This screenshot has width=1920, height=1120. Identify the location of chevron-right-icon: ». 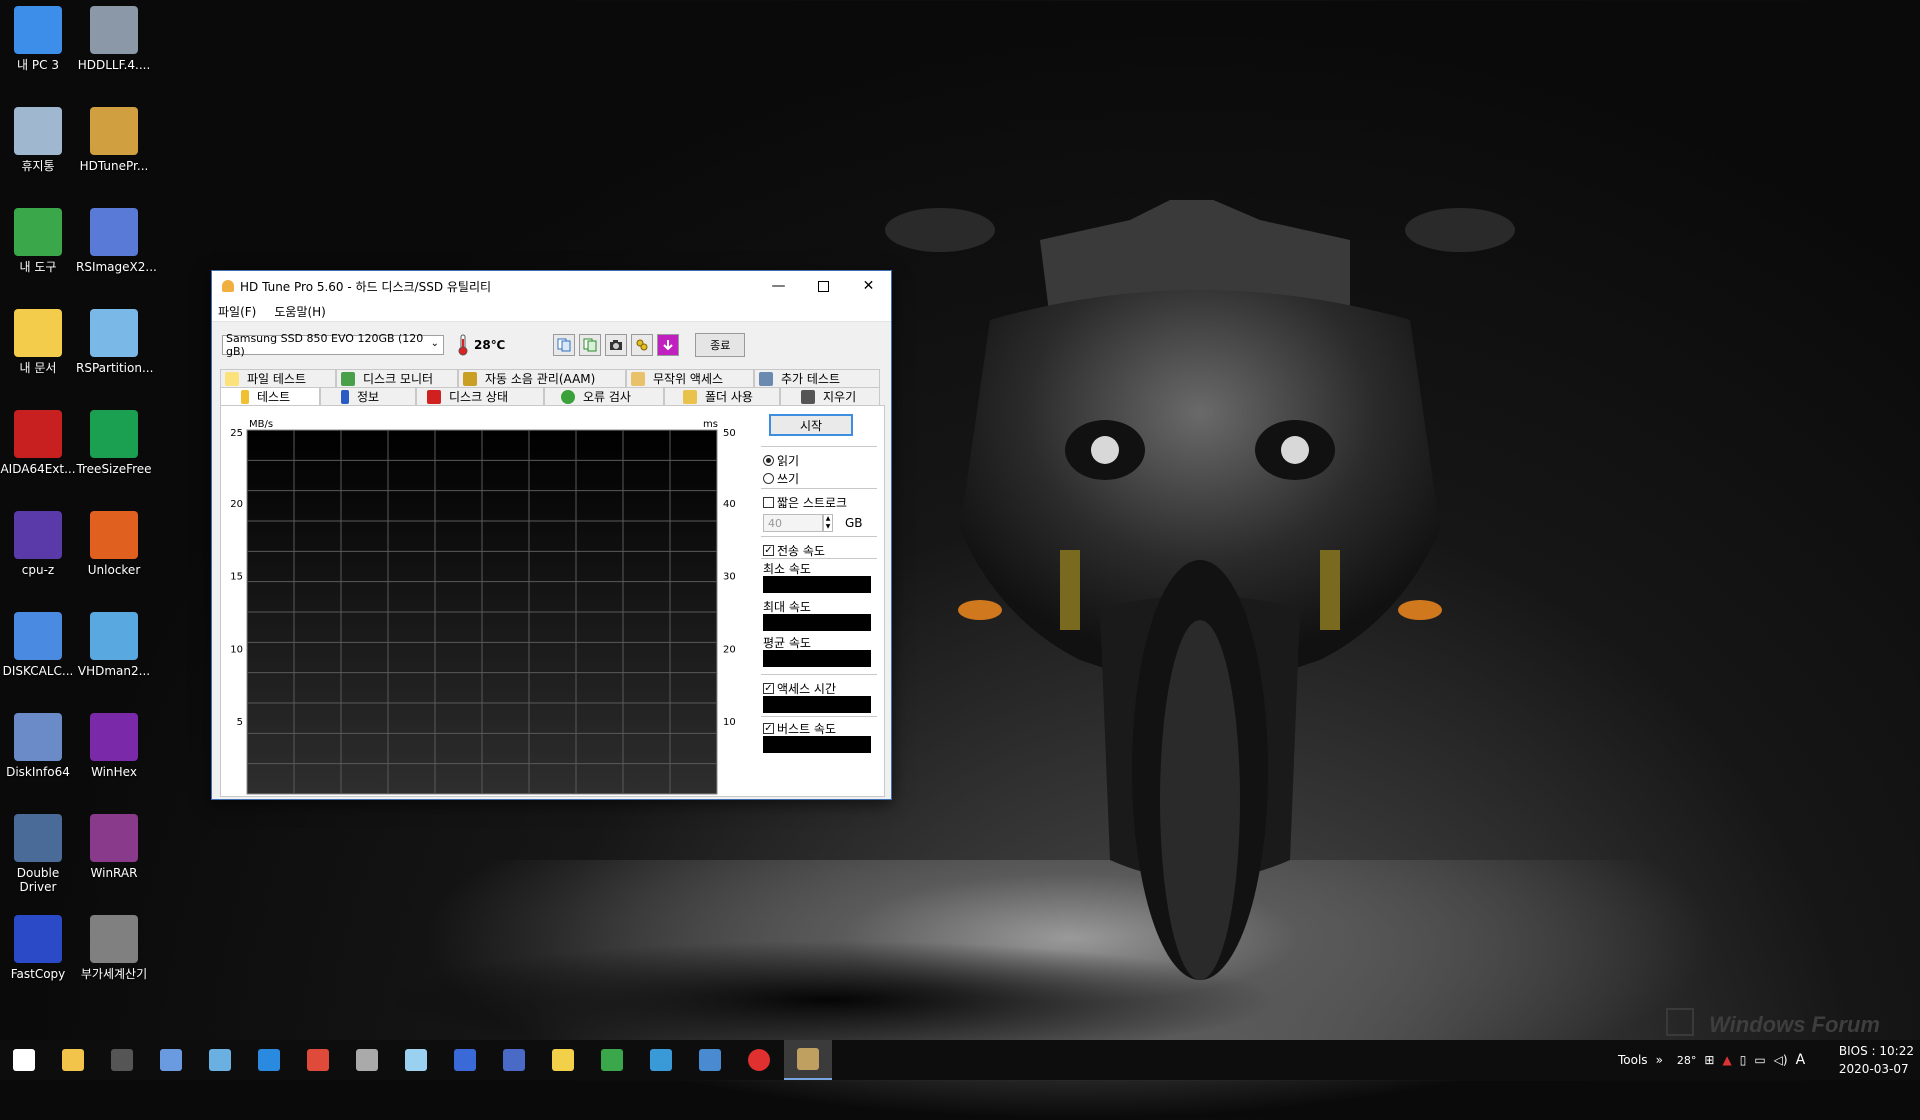
(1659, 1060).